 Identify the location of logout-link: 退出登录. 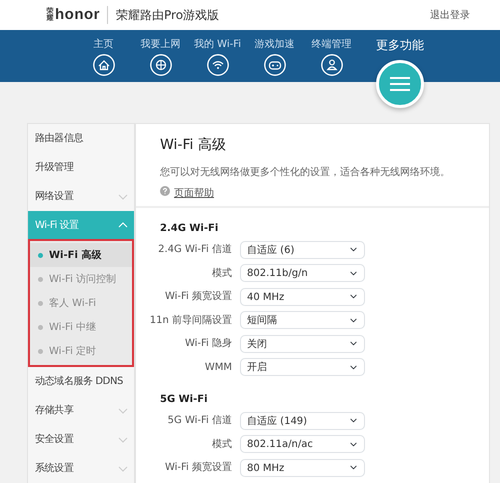
(450, 15).